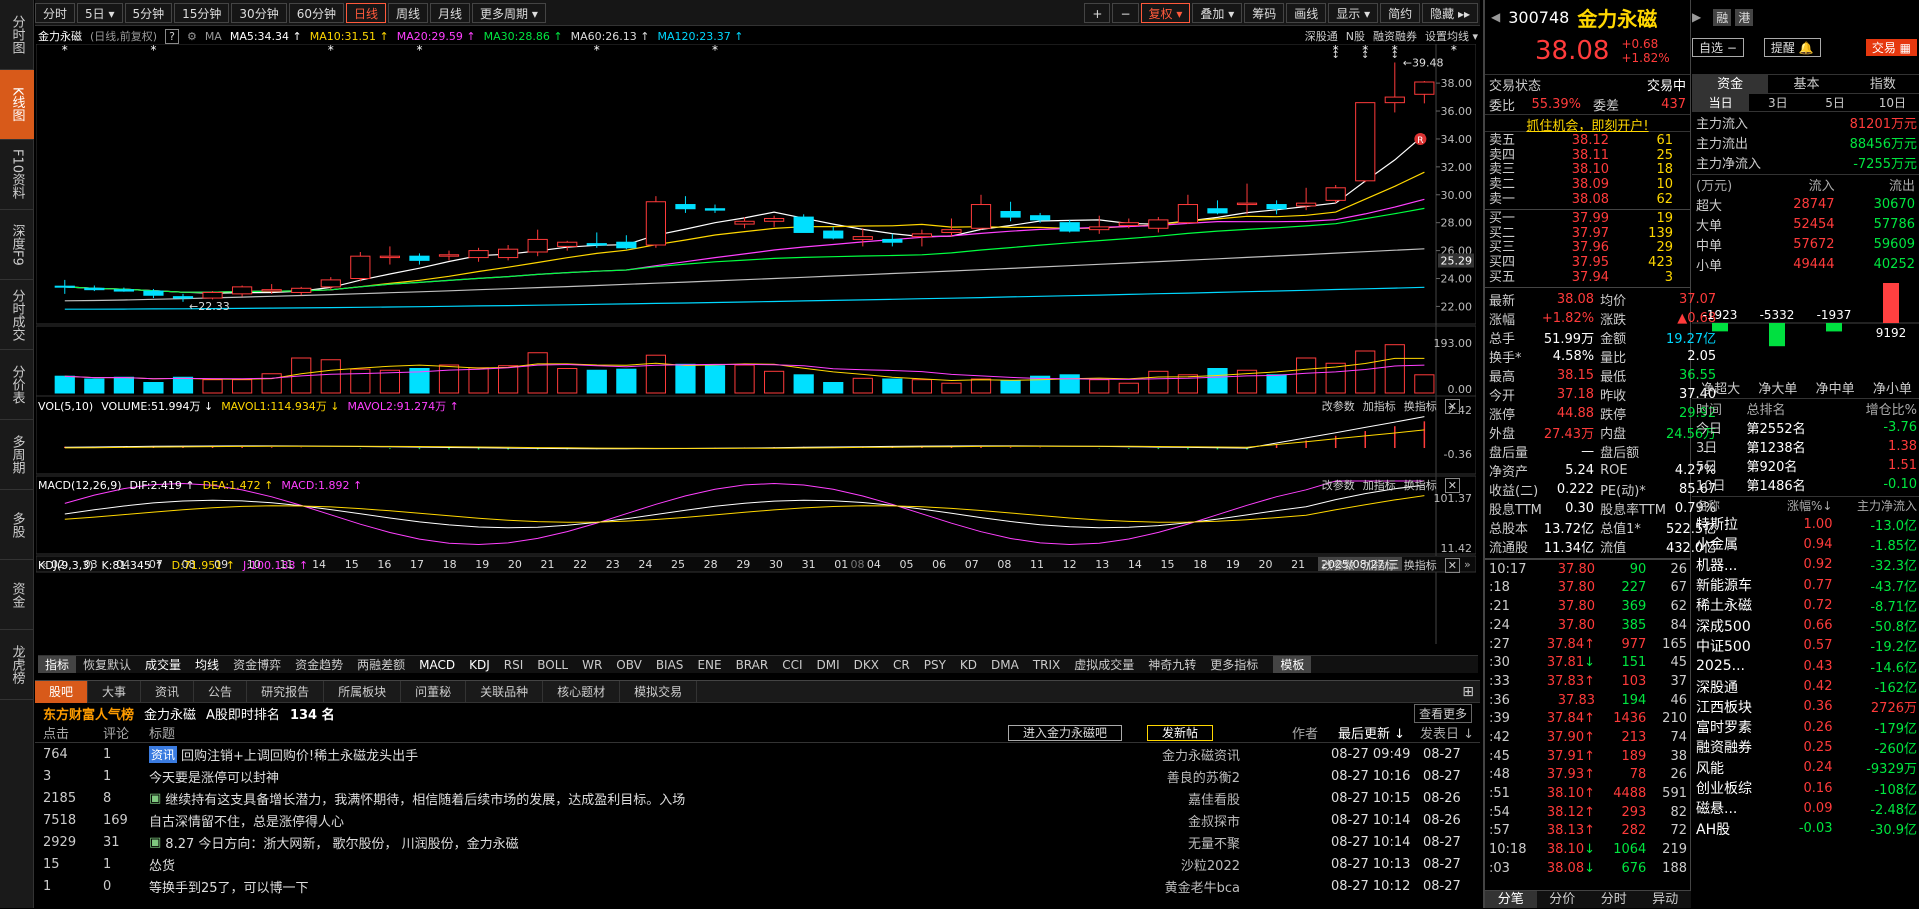 This screenshot has height=909, width=1919. I want to click on vtab-funds: 资金, so click(17, 595).